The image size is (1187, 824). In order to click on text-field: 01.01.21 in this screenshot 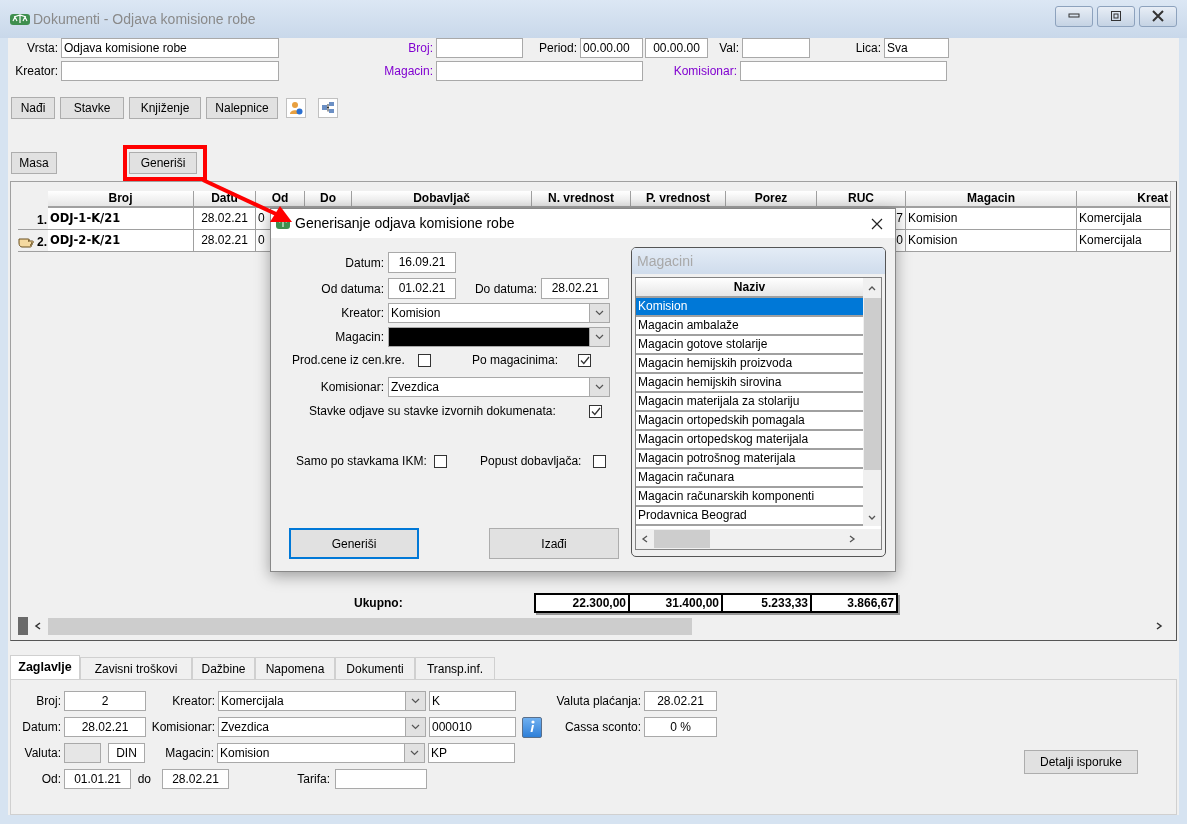, I will do `click(97, 779)`.